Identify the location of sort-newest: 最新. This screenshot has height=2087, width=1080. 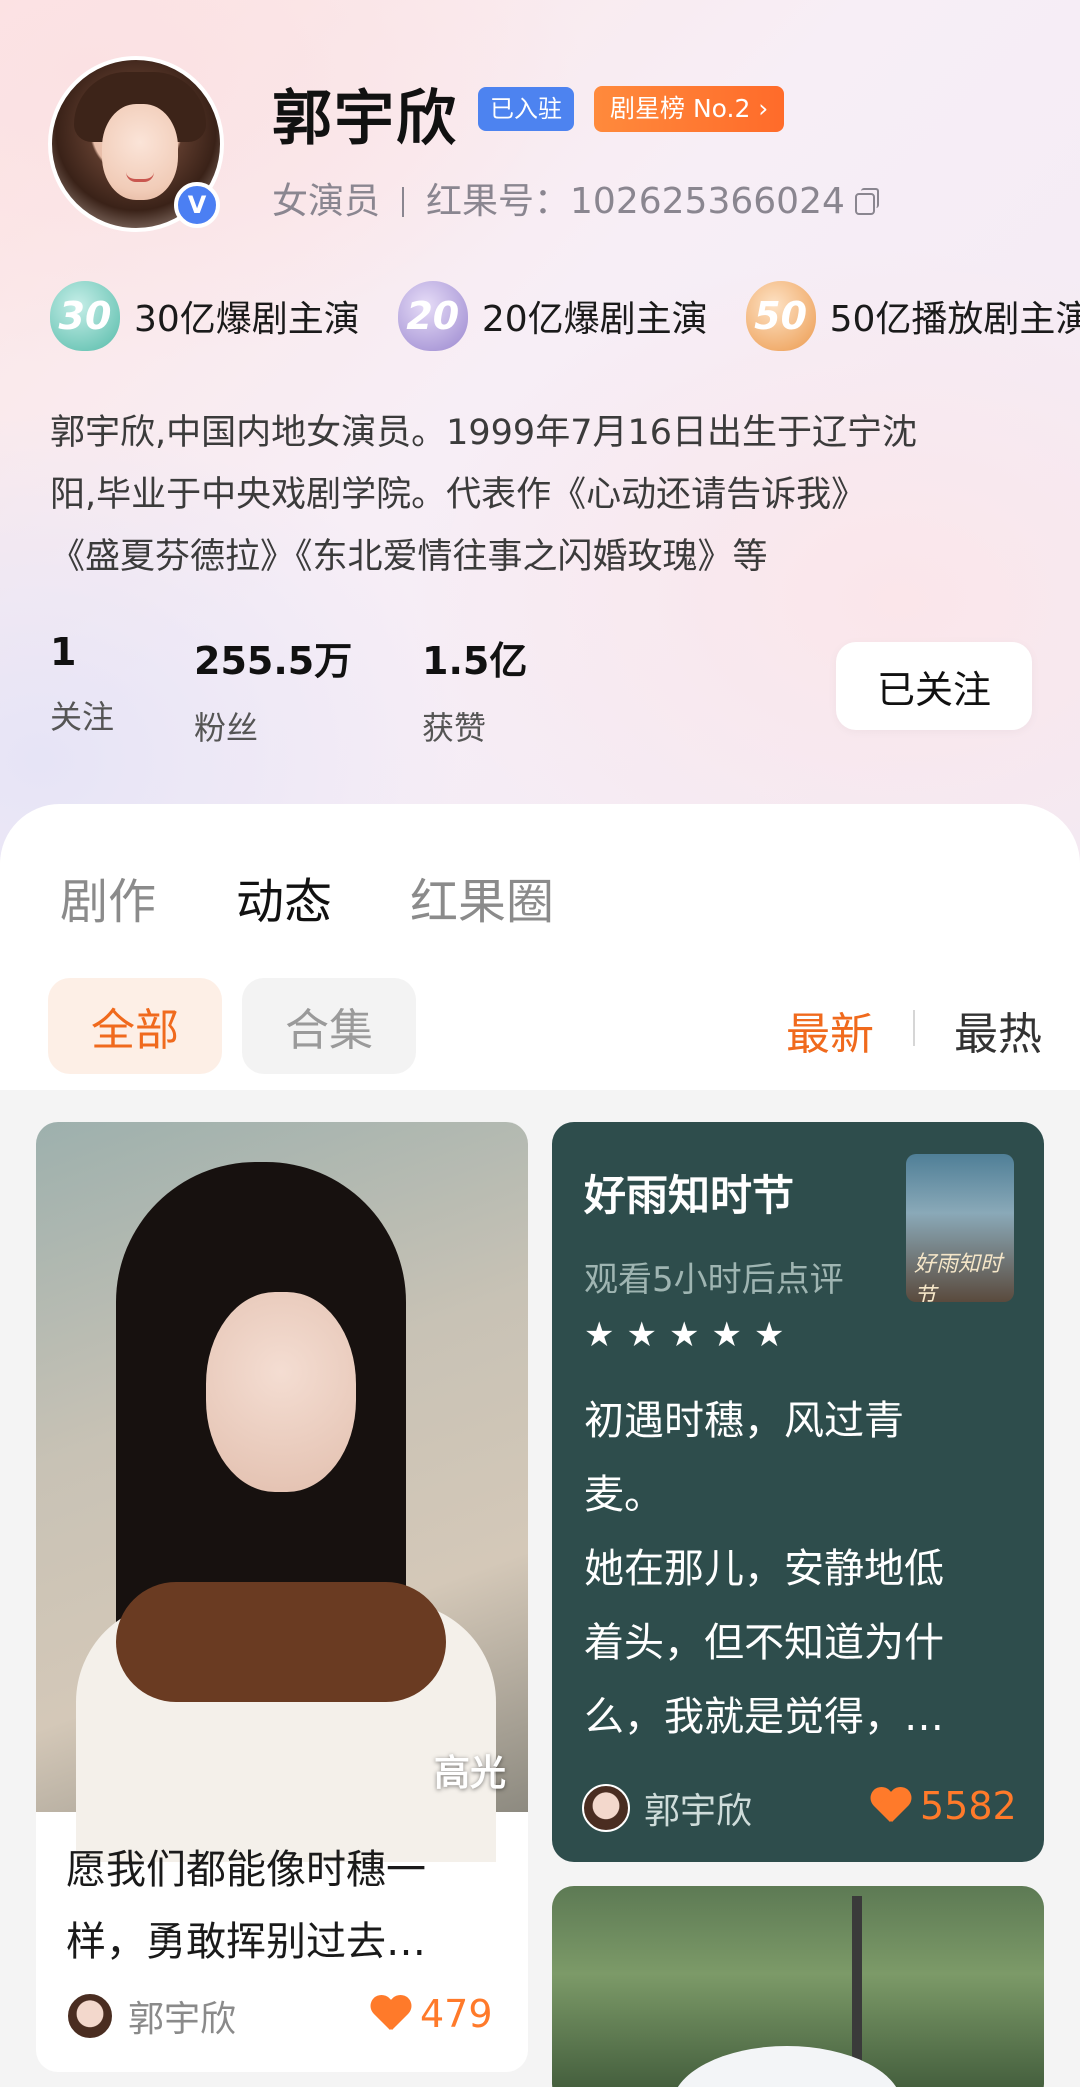
(830, 1030).